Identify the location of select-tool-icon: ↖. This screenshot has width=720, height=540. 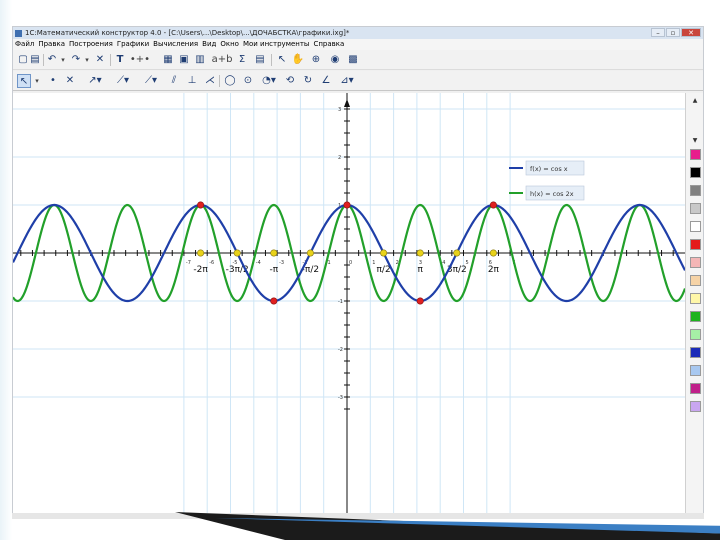
(24, 81).